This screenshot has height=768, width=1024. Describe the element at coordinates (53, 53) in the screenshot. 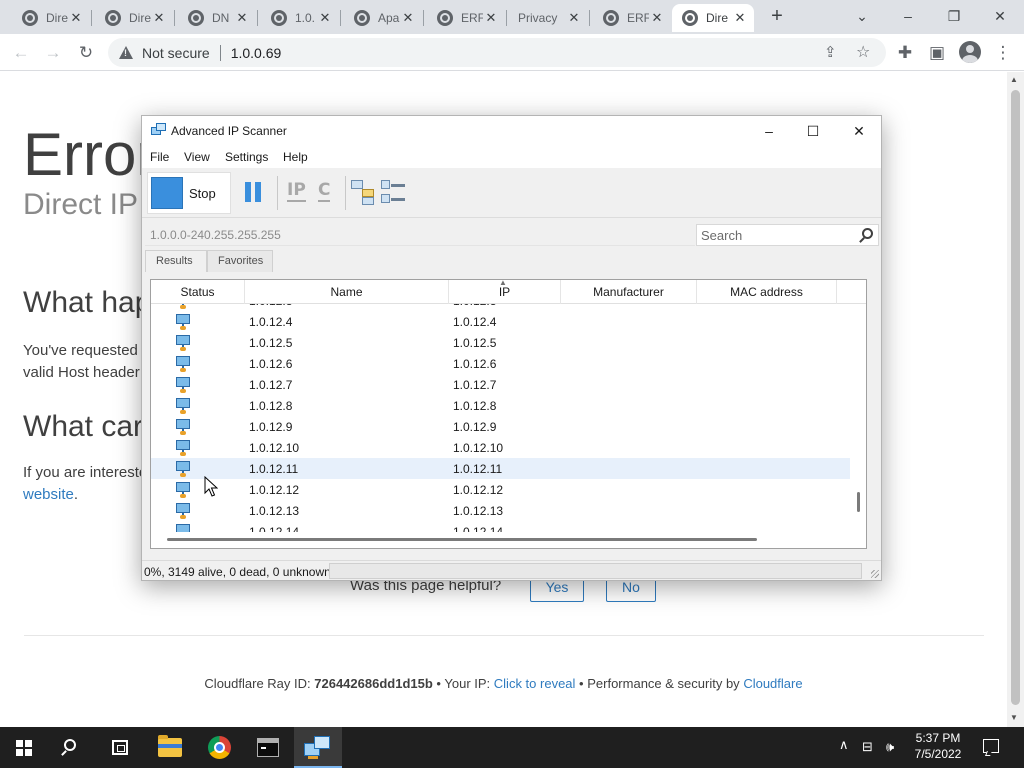

I see `forward-icon: →` at that location.